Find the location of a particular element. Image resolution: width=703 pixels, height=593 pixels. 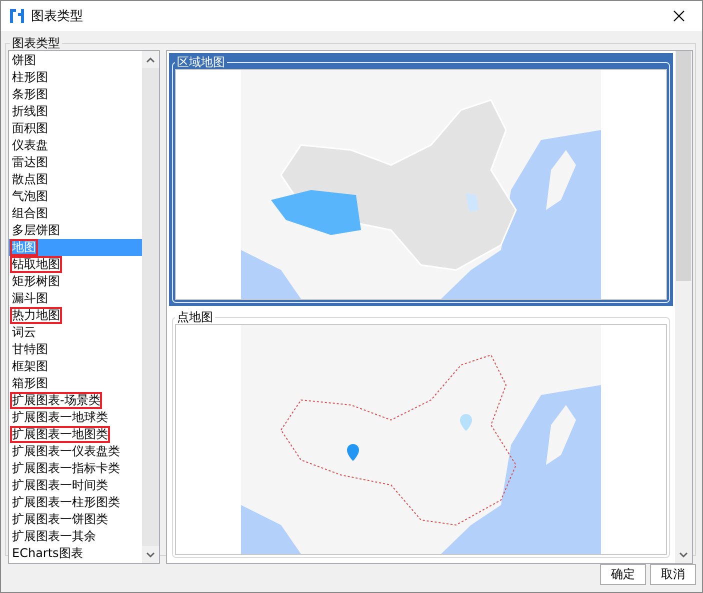

chart-type-item: 矩形树图 is located at coordinates (75, 281).